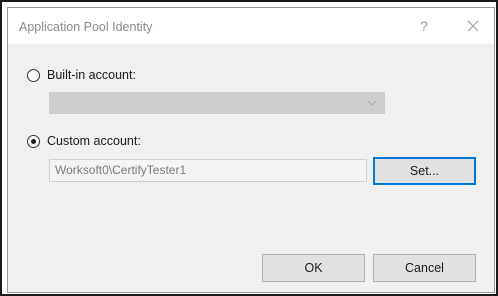 The width and height of the screenshot is (498, 296). I want to click on custom-account-option: Custom account:, so click(84, 141).